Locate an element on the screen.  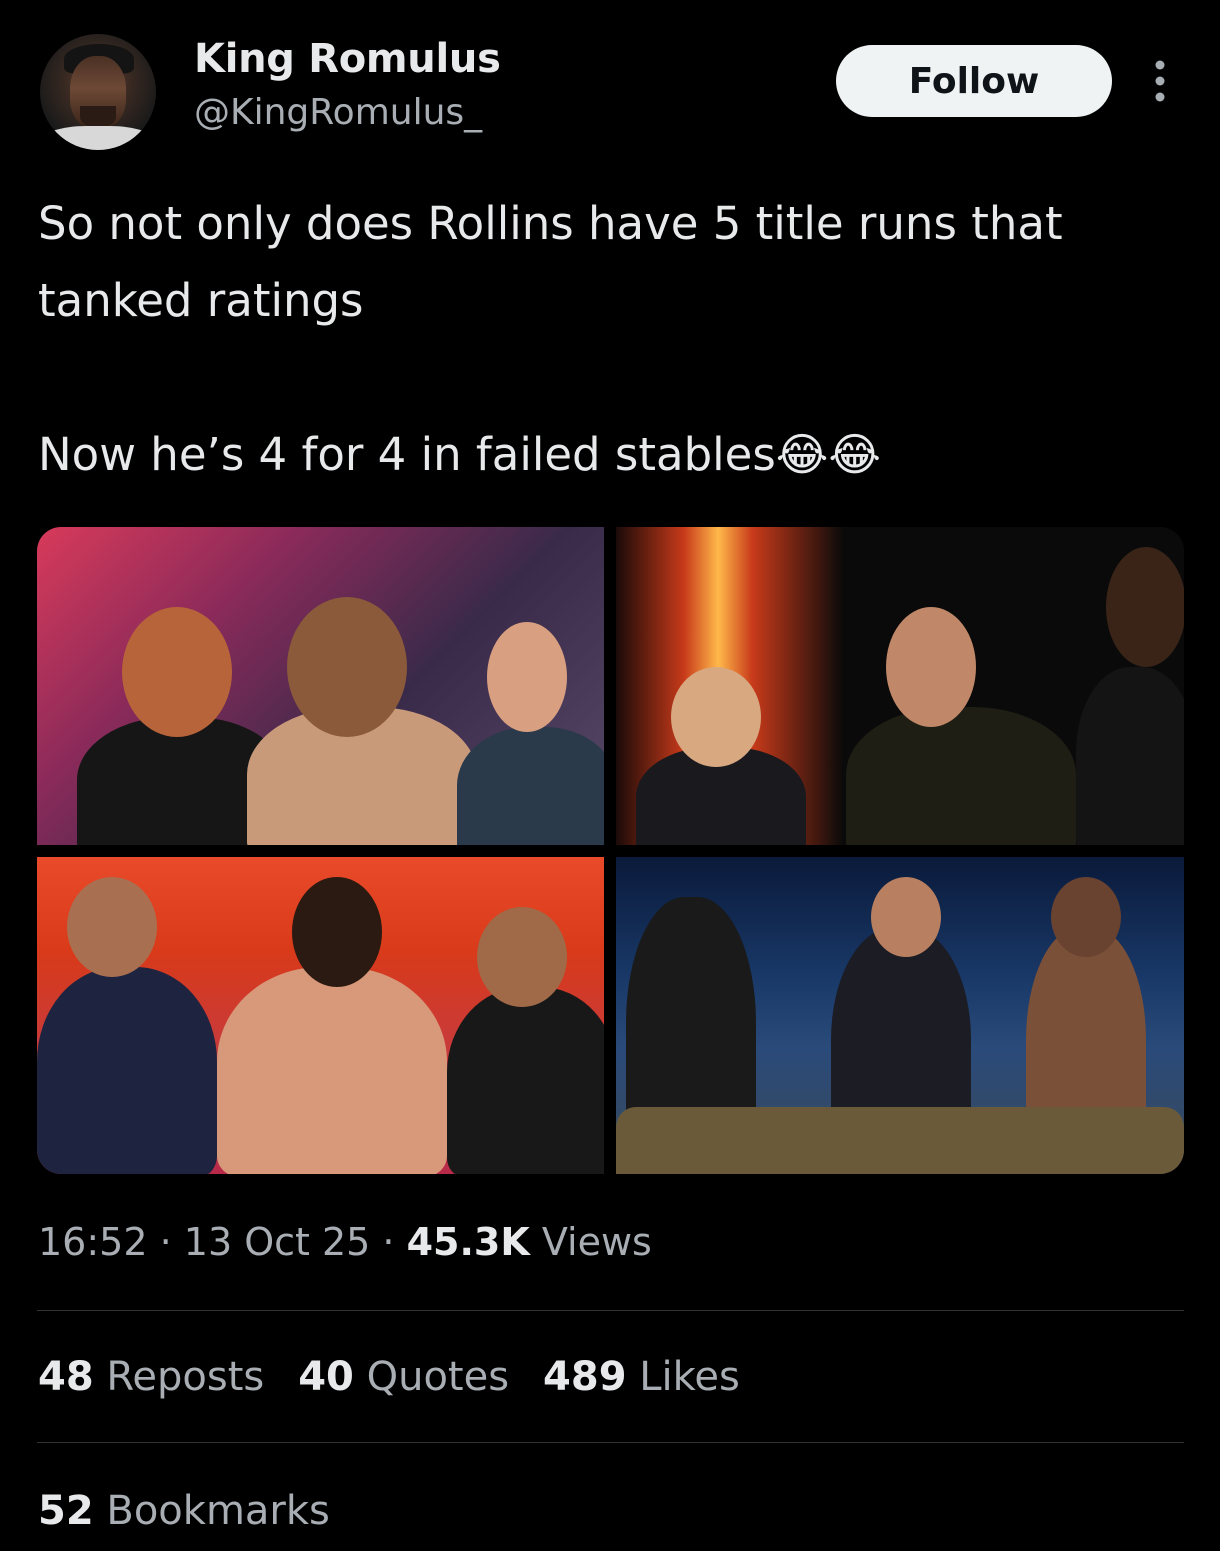
views-label: Views is located at coordinates (590, 1242).